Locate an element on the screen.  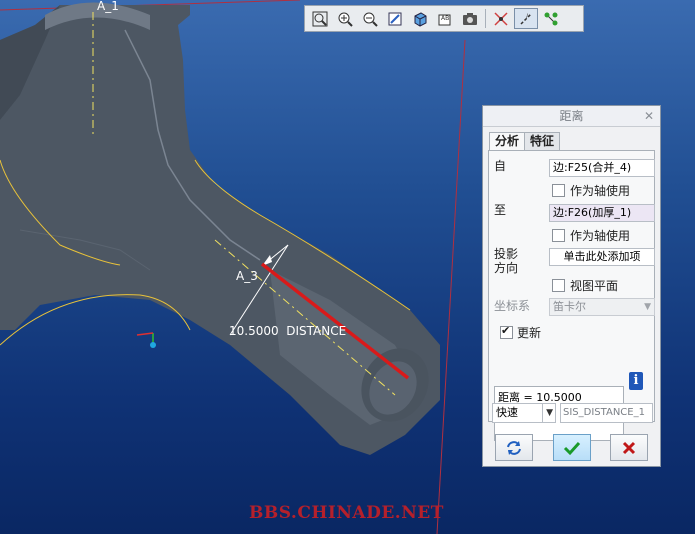
refresh-icon is located at coordinates (514, 447).